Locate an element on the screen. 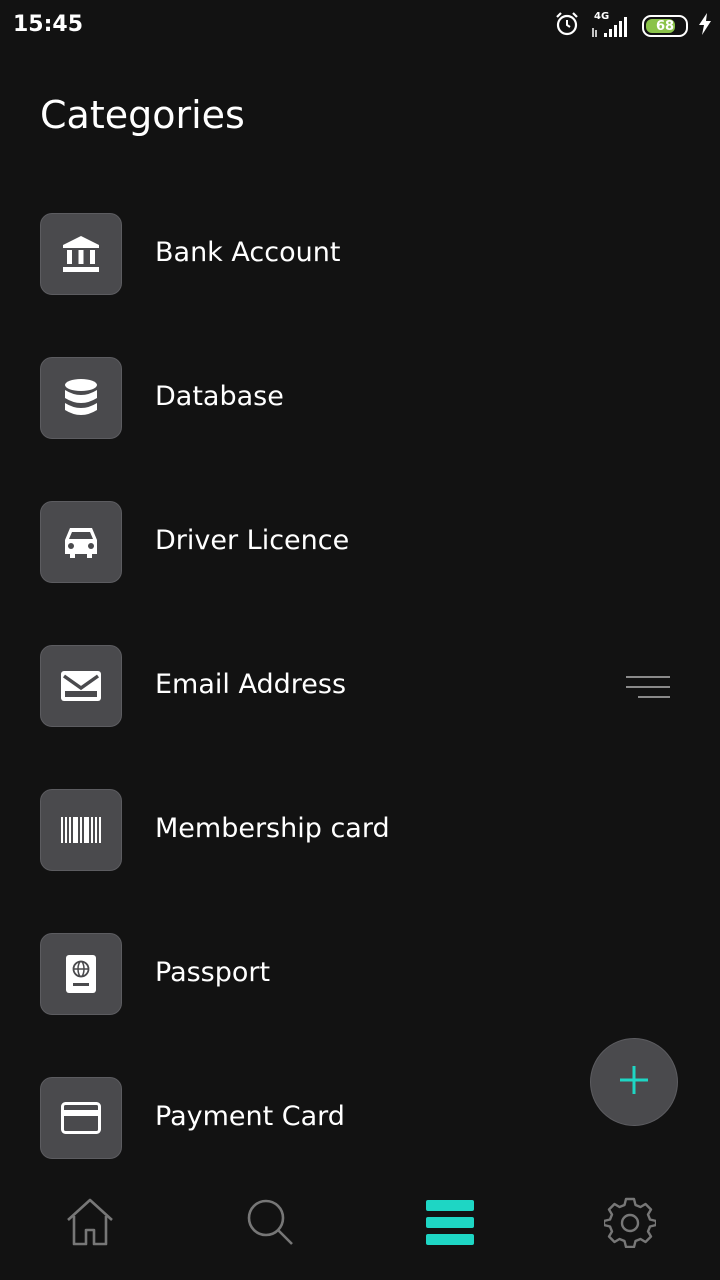 This screenshot has height=1280, width=720. category-label: Bank Account is located at coordinates (248, 252).